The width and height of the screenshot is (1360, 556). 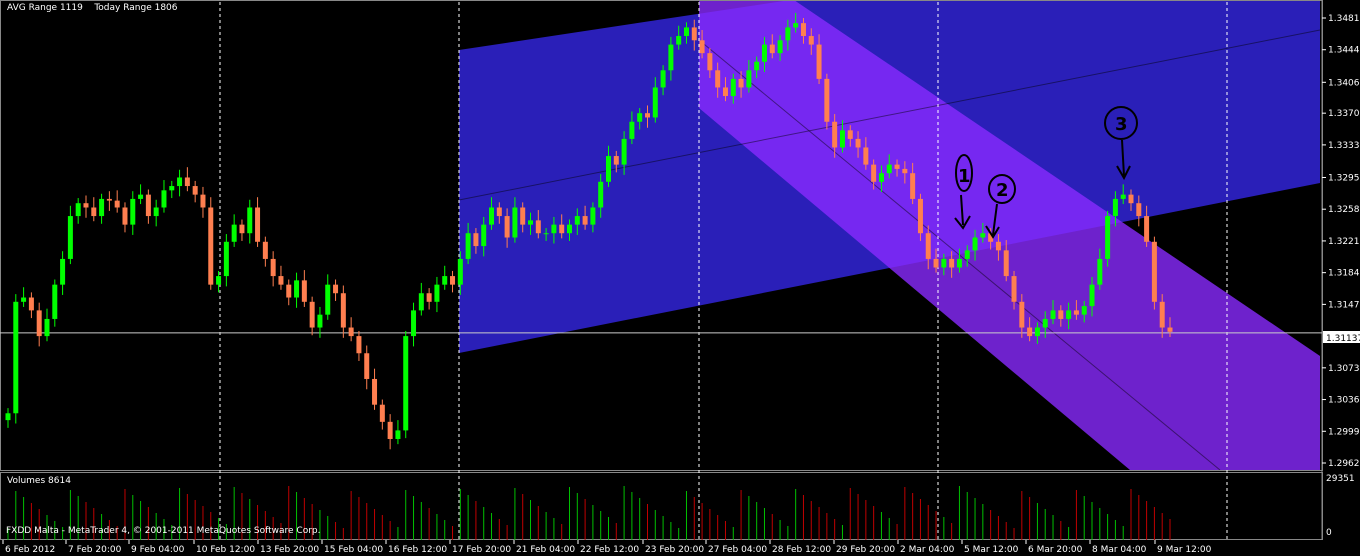 I want to click on time-tick-label: 8 Mar 04:00, so click(x=1119, y=550).